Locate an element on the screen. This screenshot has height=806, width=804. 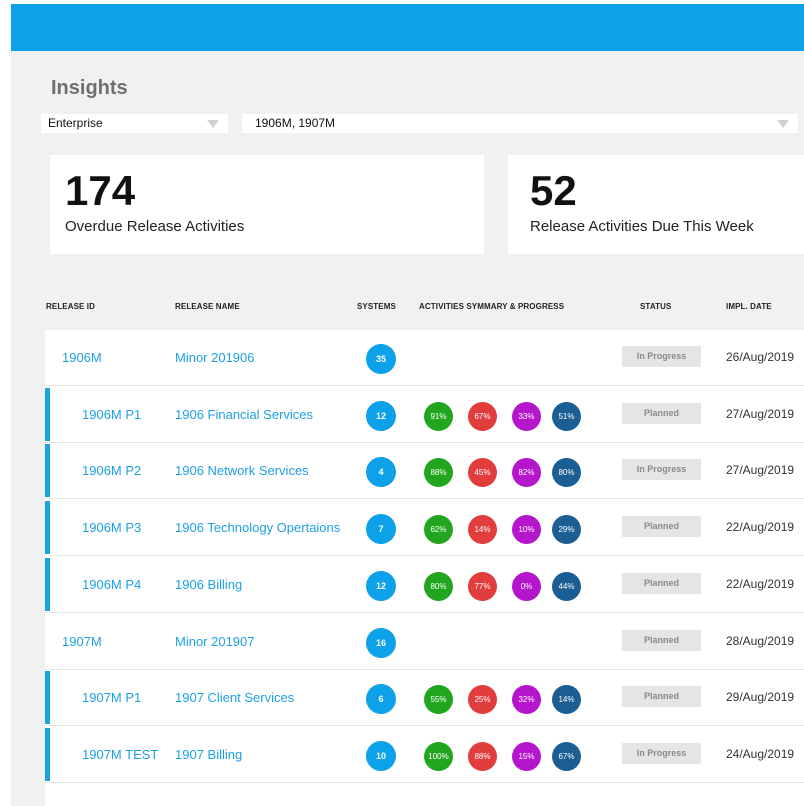
top-header-bar is located at coordinates (407, 27).